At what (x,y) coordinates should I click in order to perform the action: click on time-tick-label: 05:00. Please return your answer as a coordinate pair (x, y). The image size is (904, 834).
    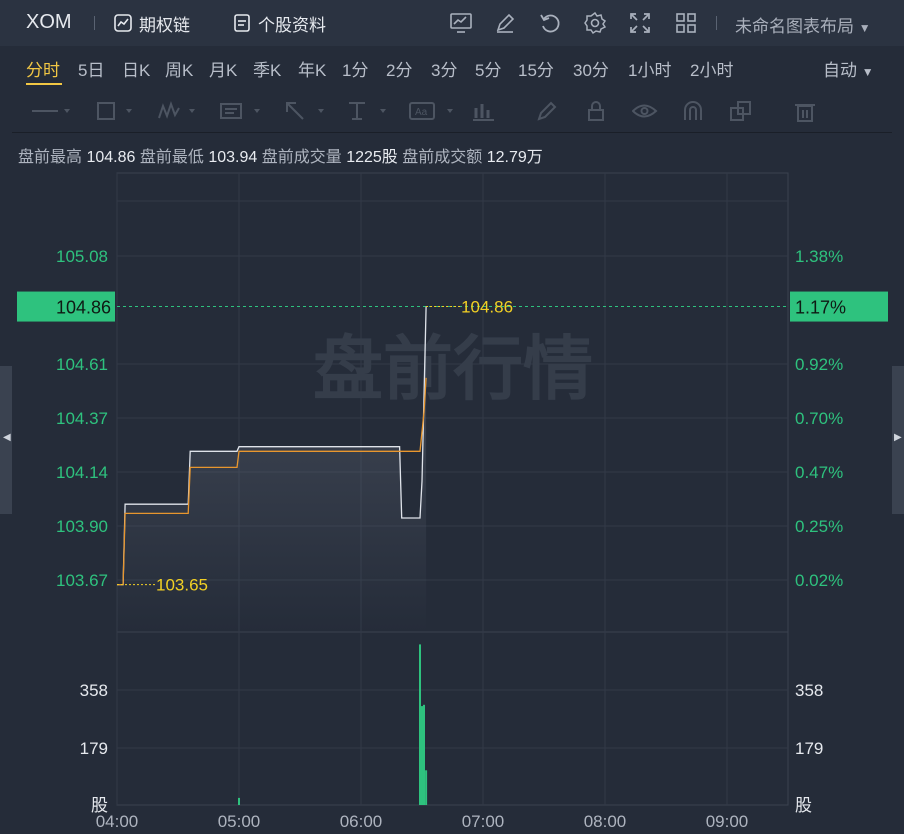
    Looking at the image, I should click on (239, 821).